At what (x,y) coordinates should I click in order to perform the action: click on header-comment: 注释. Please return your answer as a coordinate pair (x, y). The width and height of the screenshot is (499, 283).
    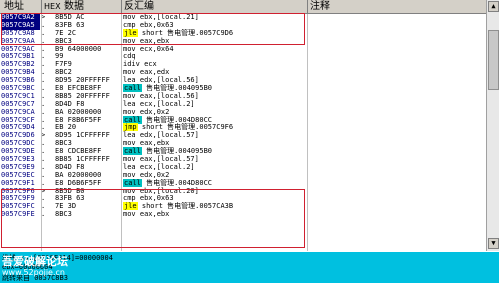
    Looking at the image, I should click on (320, 6).